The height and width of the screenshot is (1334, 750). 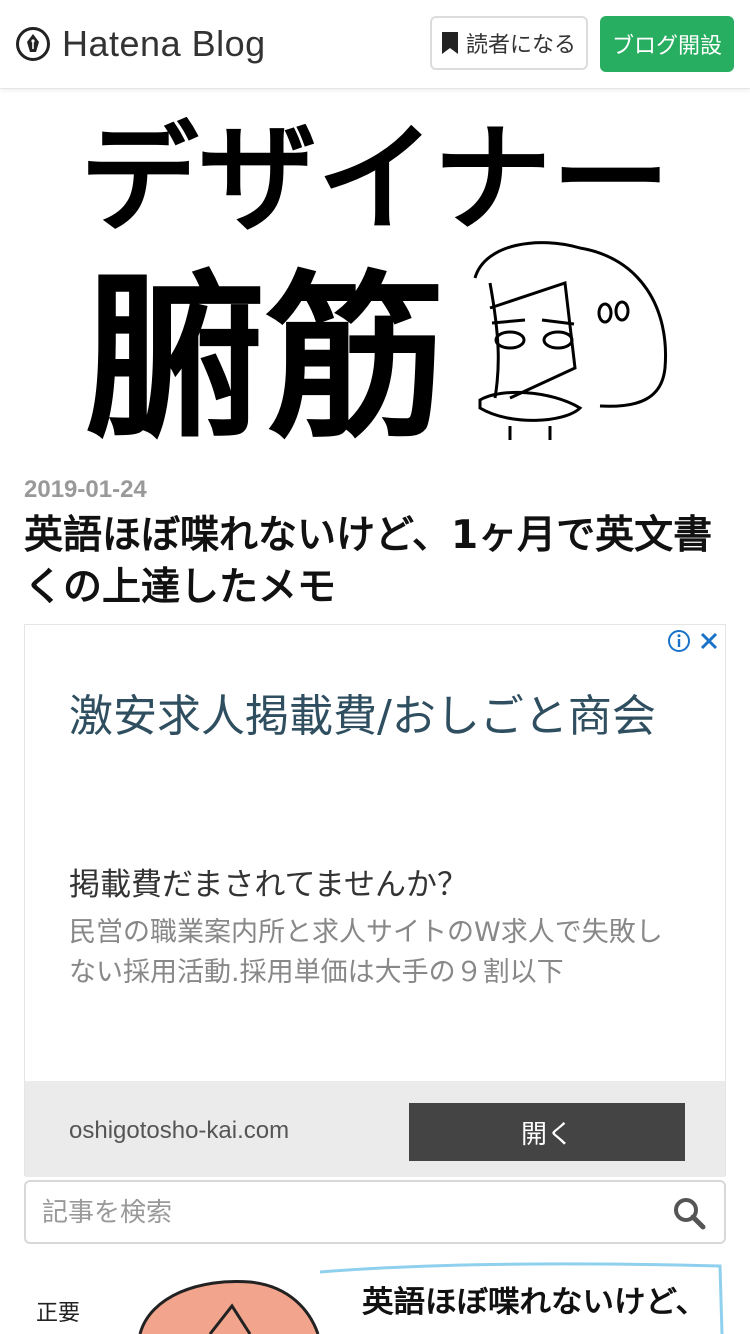 What do you see at coordinates (709, 641) in the screenshot?
I see `ad-close-icon` at bounding box center [709, 641].